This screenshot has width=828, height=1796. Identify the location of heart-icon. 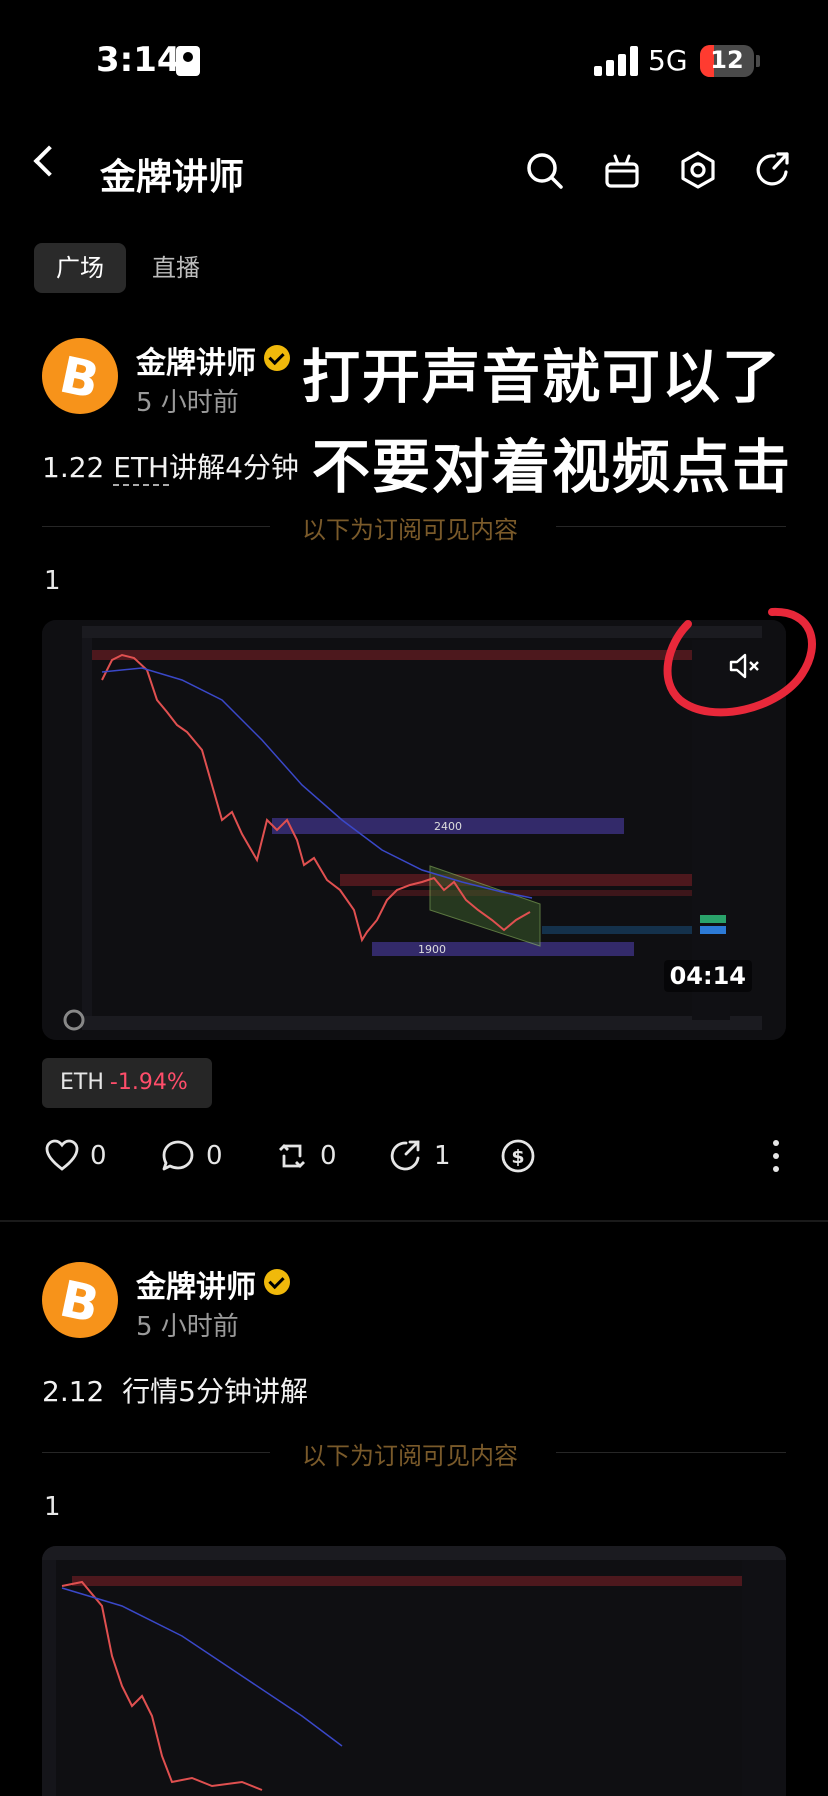
(62, 1155).